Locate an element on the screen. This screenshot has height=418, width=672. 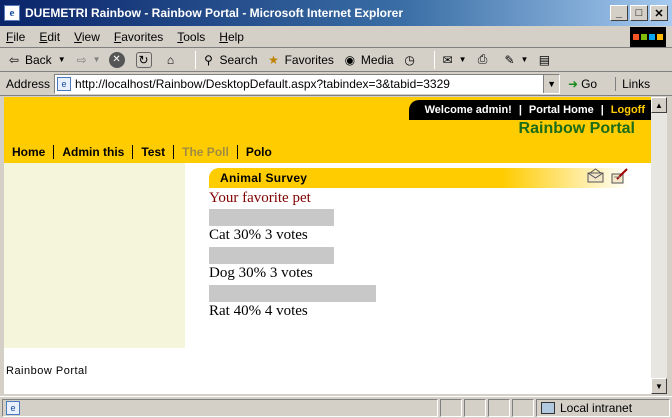
left-pane is located at coordinates (94, 255).